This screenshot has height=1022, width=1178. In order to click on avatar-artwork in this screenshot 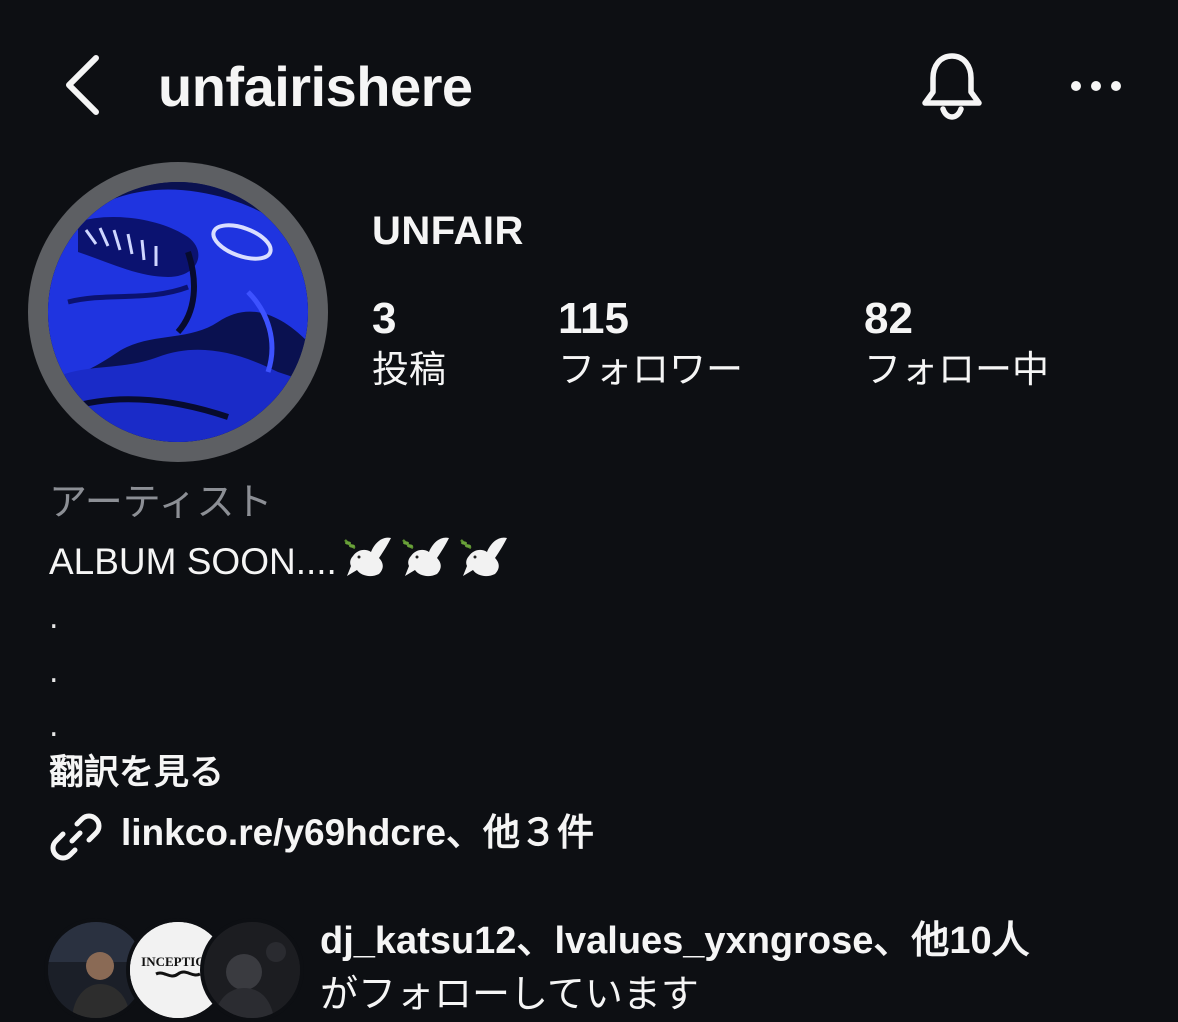, I will do `click(178, 312)`.